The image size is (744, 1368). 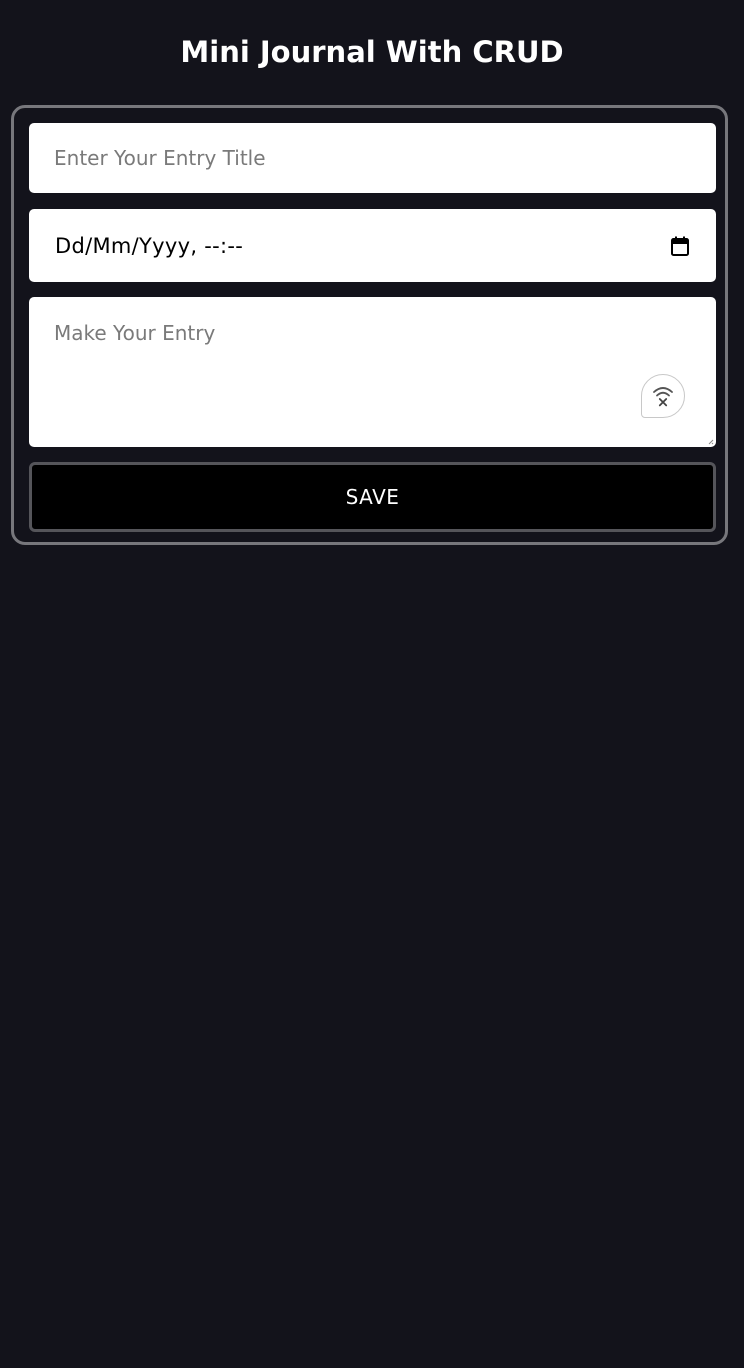 I want to click on page-title: Mini Journal With CRUD, so click(x=372, y=52).